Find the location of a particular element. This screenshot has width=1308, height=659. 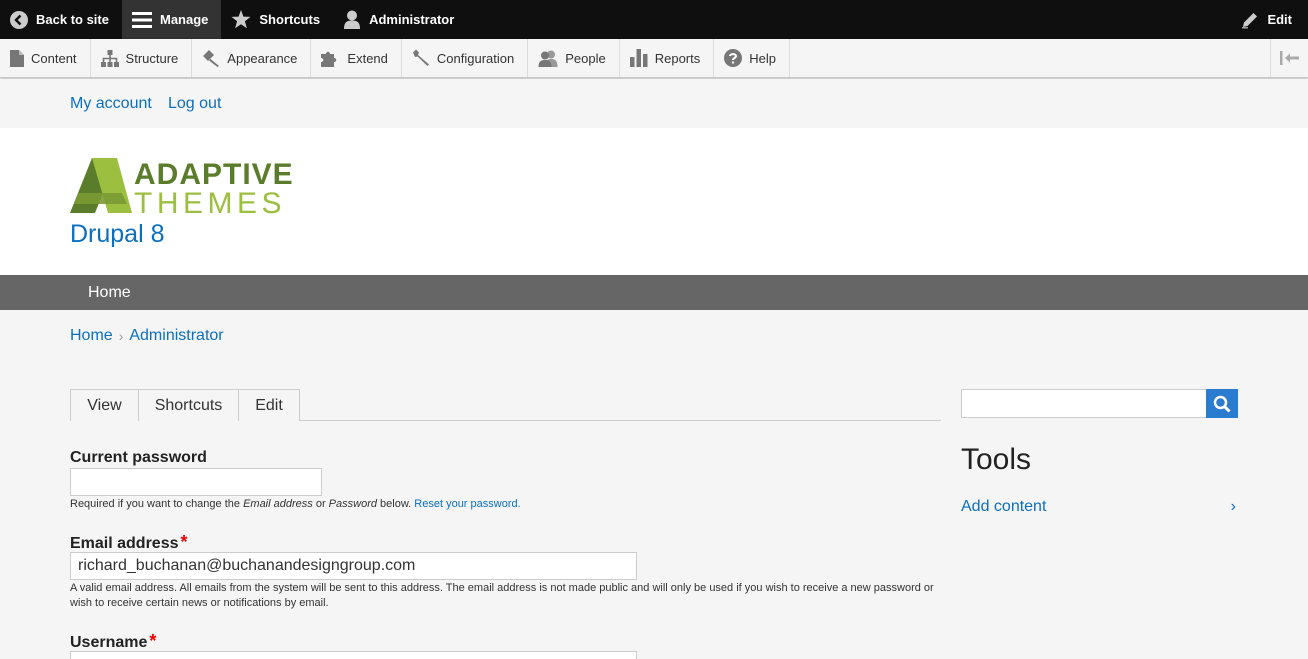

back-to-site-label: Back to site is located at coordinates (72, 19).